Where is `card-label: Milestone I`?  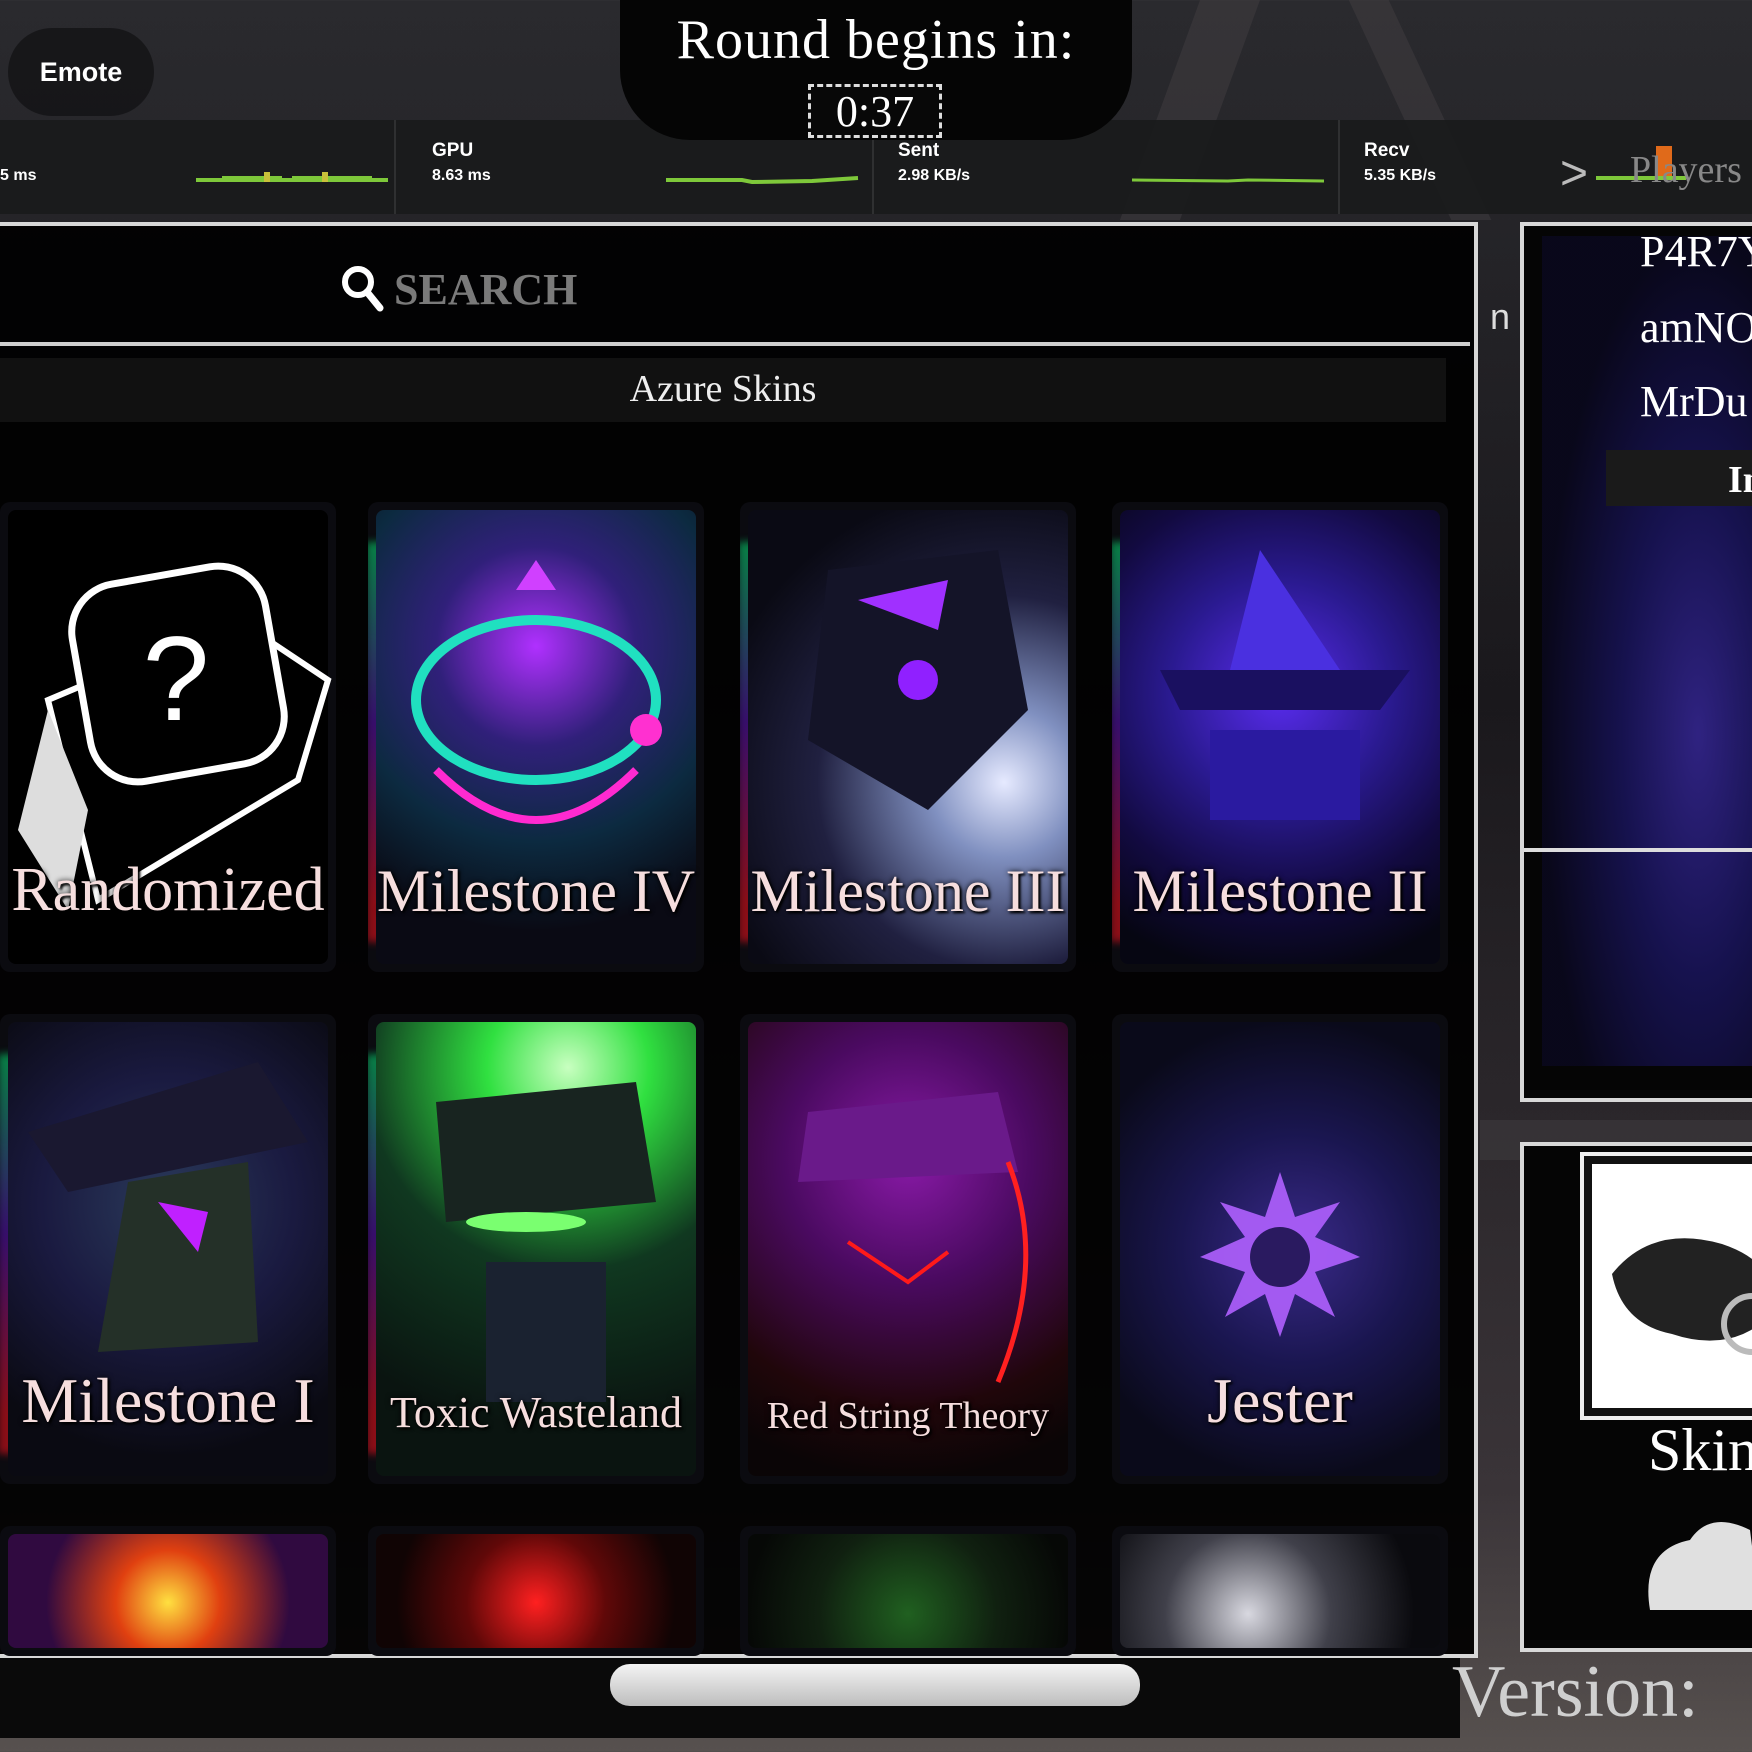
card-label: Milestone I is located at coordinates (168, 1400).